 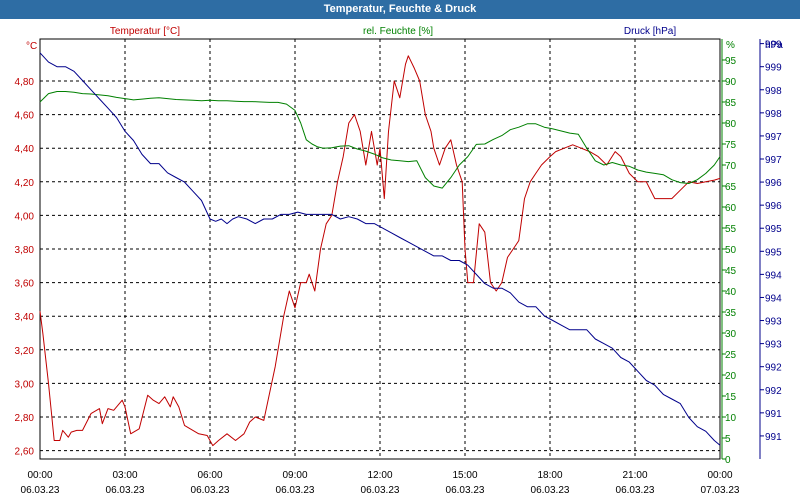 I want to click on humidity-tick-label: 0, so click(x=728, y=460).